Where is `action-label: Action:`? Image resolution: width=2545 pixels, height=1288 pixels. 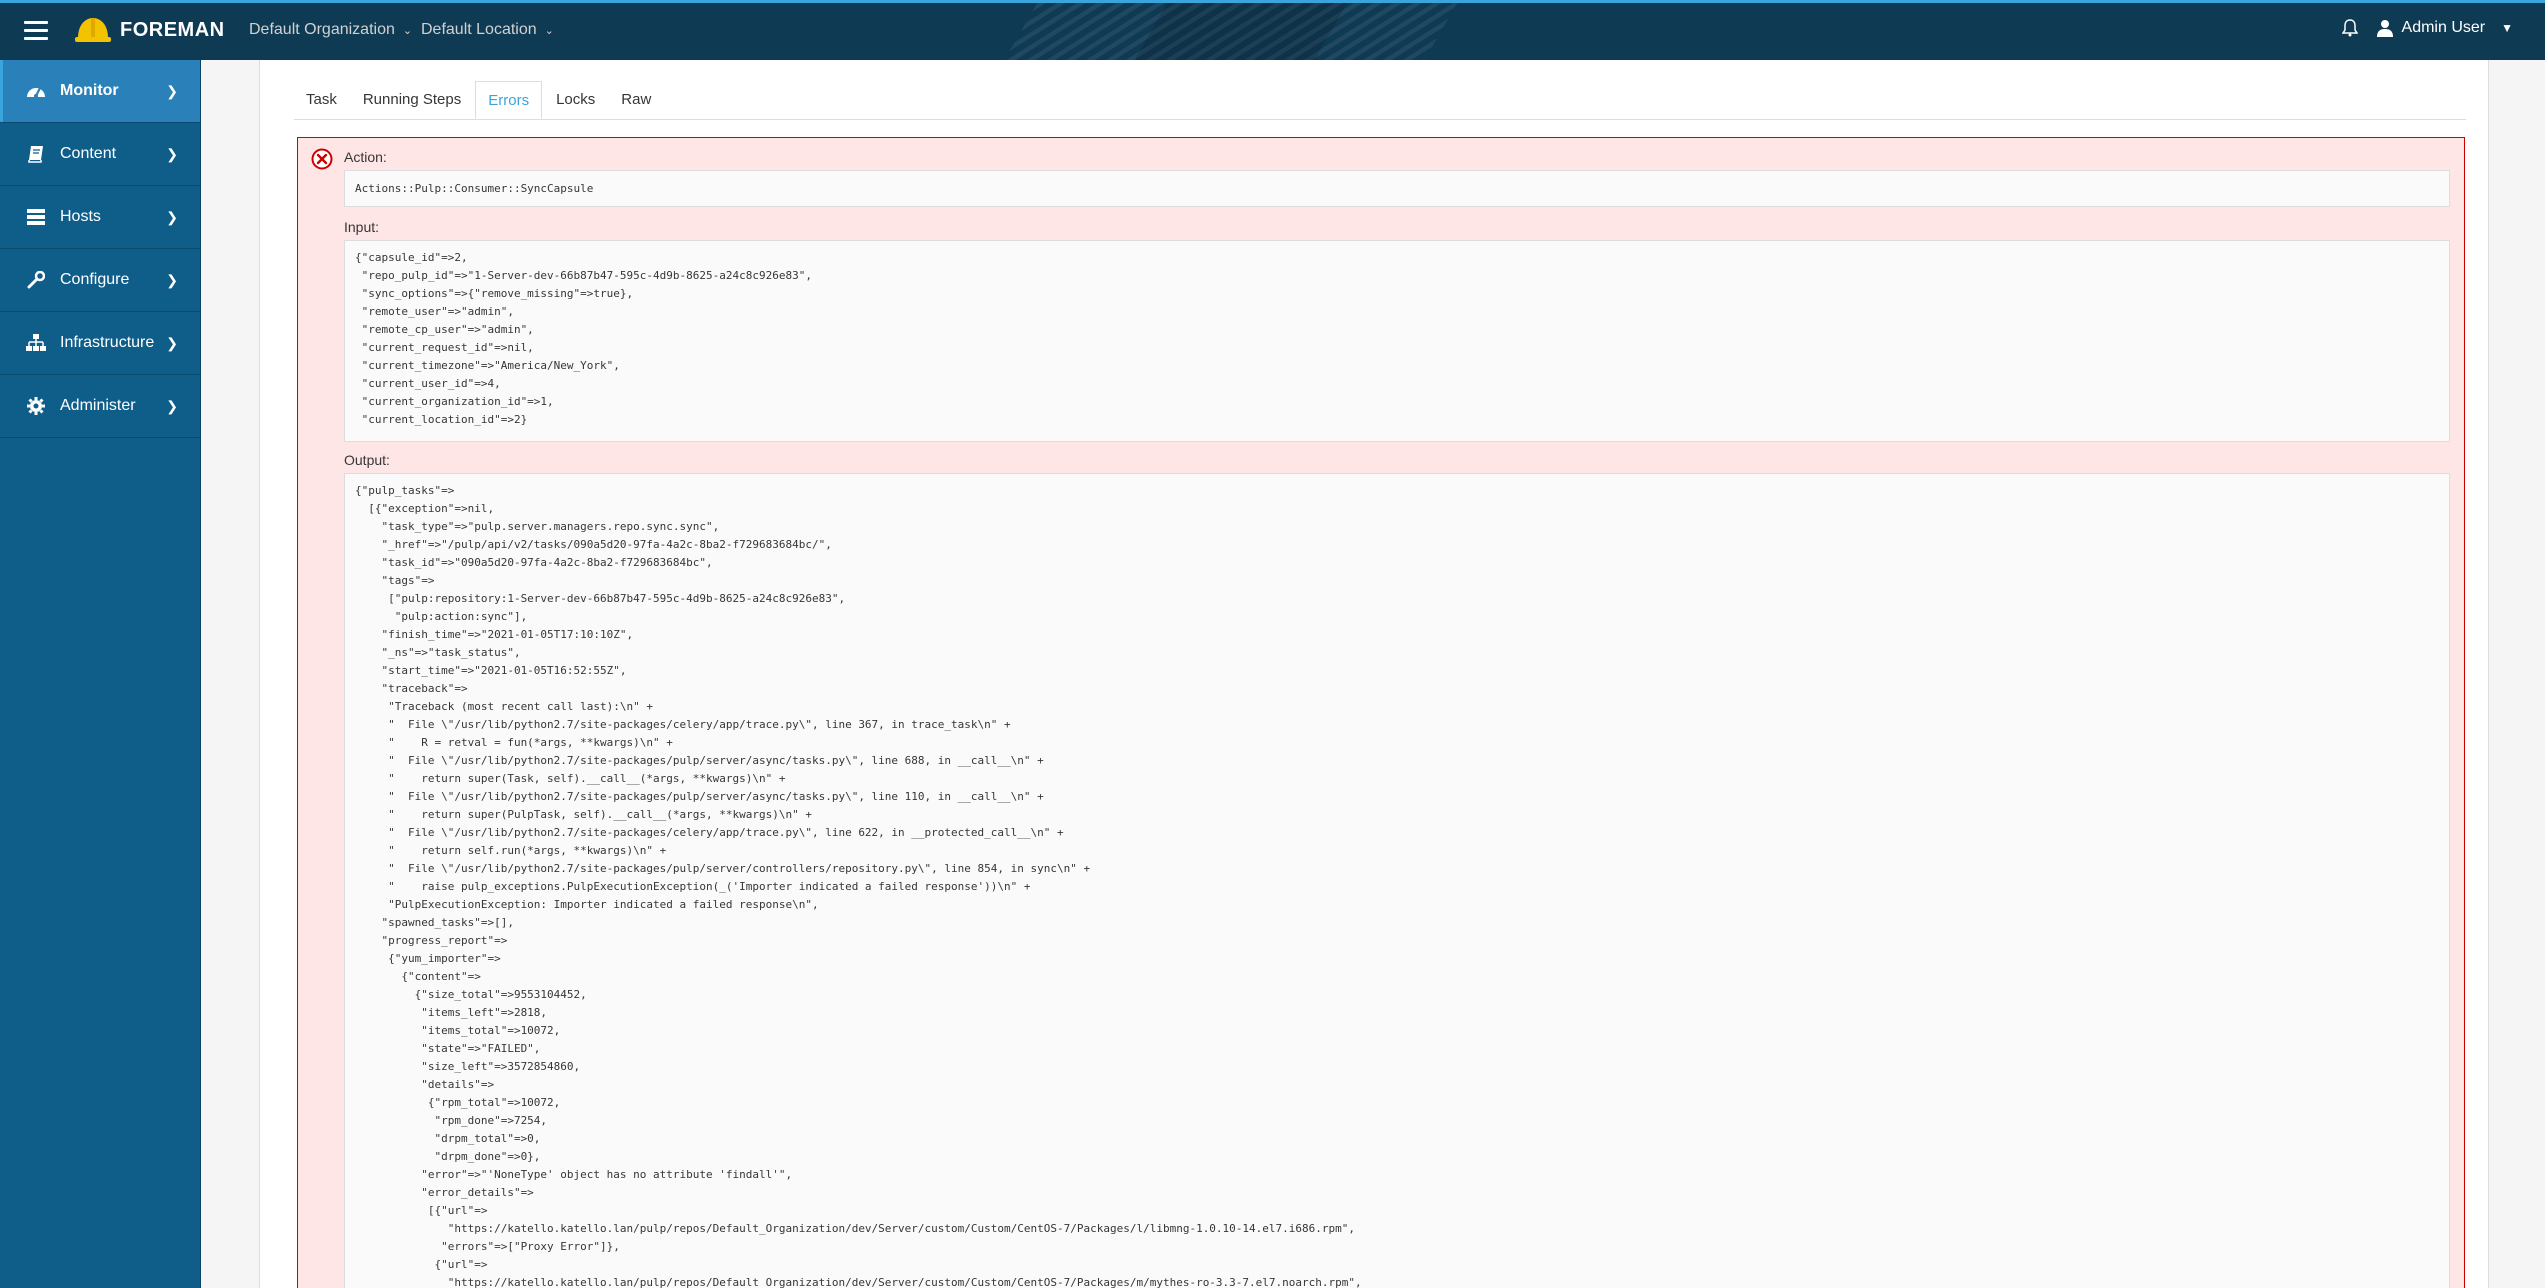
action-label: Action: is located at coordinates (365, 157).